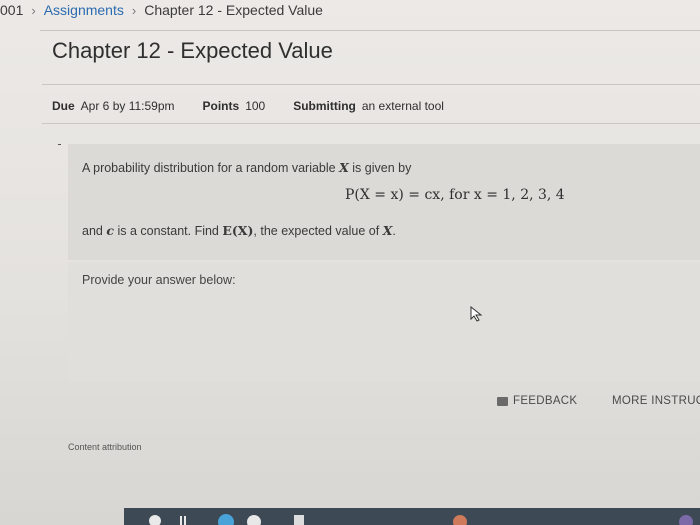 The height and width of the screenshot is (525, 700). I want to click on submitting-label: Submitting, so click(324, 106).